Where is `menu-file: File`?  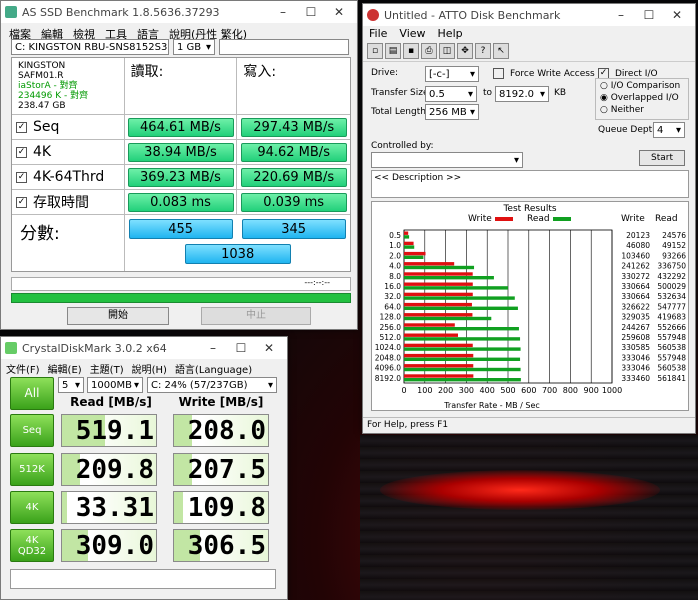 menu-file: File is located at coordinates (378, 33).